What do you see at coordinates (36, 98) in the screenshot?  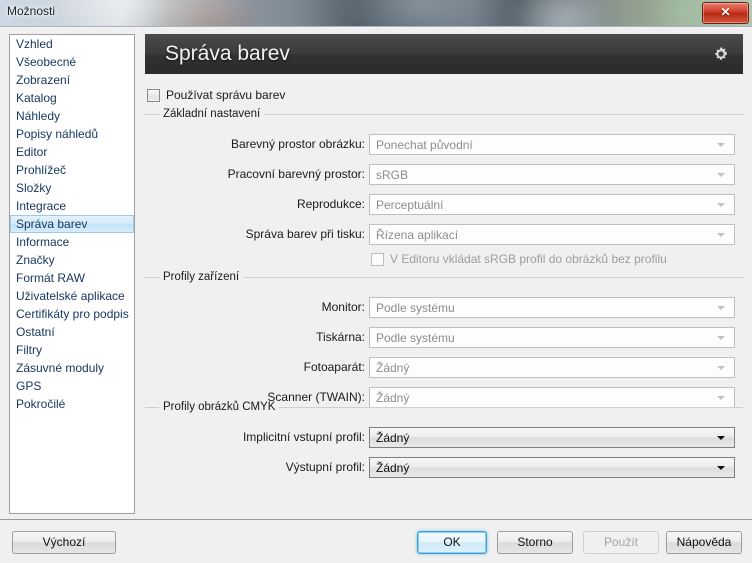 I see `sidebar-item-label: Katalog` at bounding box center [36, 98].